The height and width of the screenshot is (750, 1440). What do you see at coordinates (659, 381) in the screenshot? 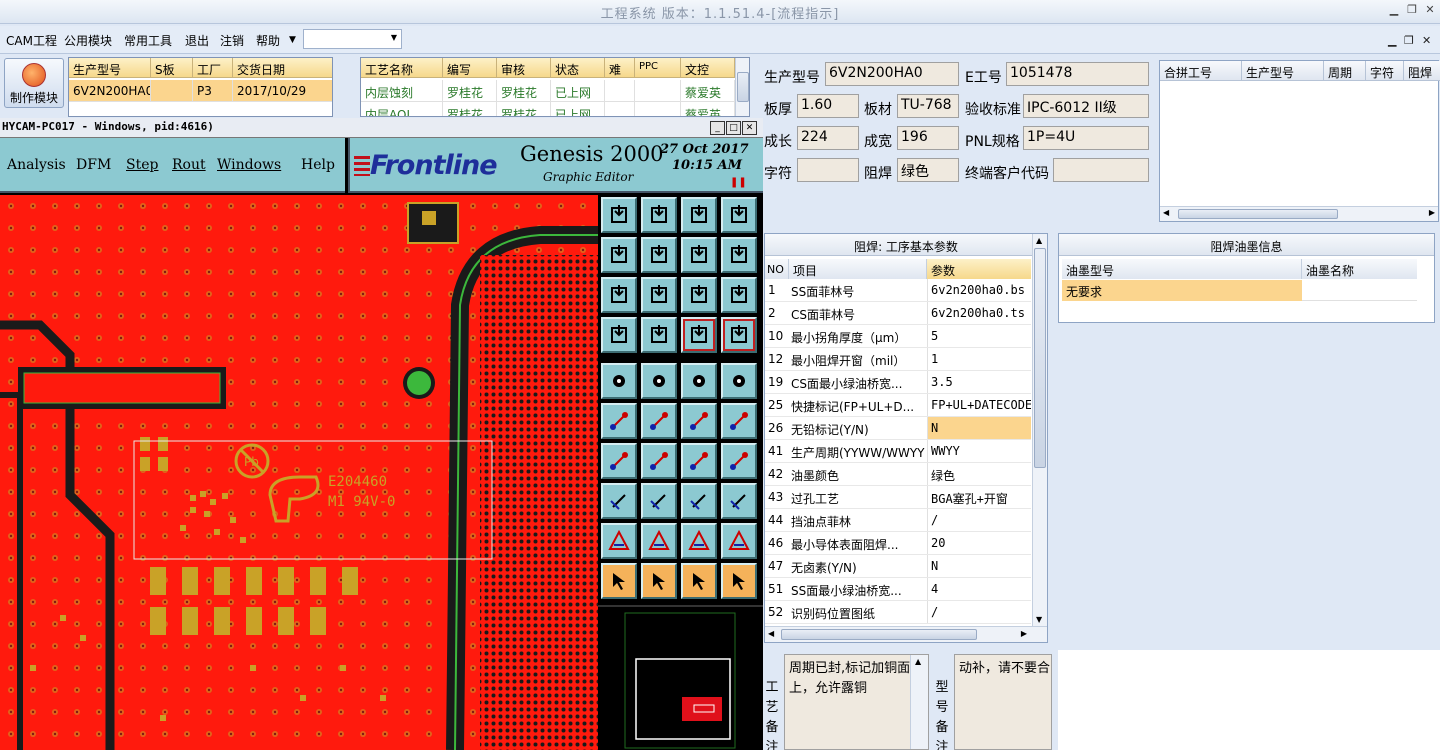
I see `tool-button-add-line` at bounding box center [659, 381].